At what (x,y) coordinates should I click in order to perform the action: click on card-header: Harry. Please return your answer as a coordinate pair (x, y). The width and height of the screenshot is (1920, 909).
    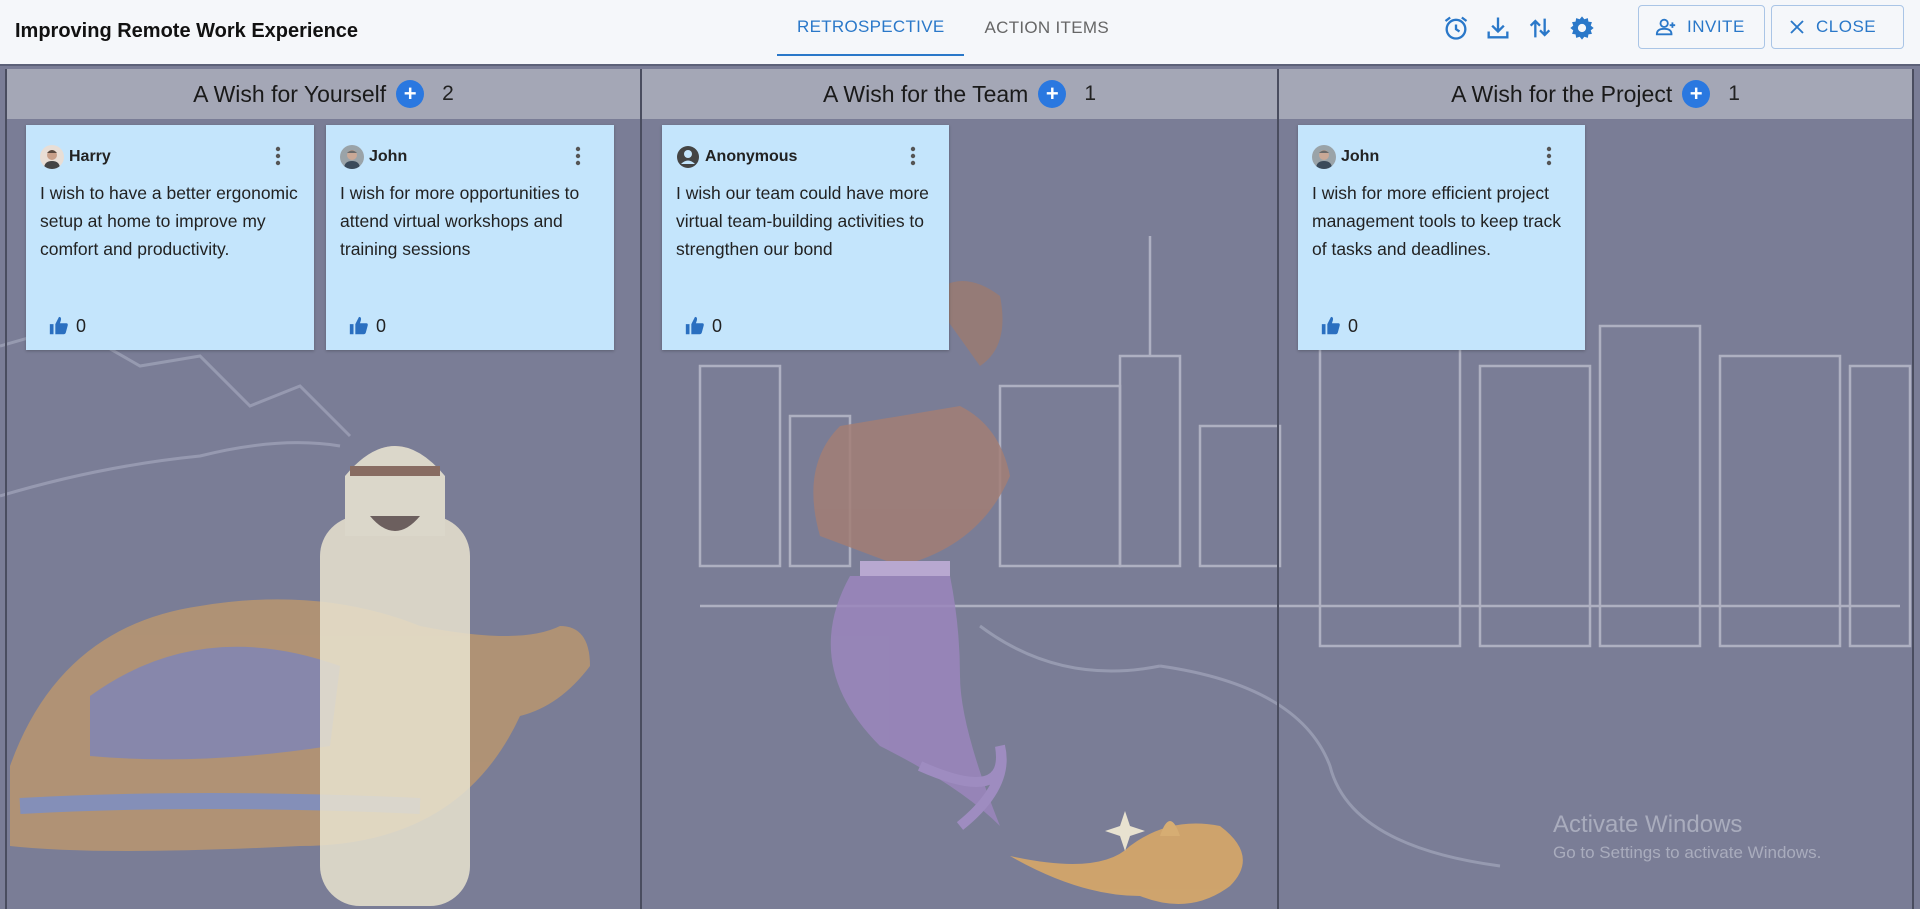
    Looking at the image, I should click on (75, 157).